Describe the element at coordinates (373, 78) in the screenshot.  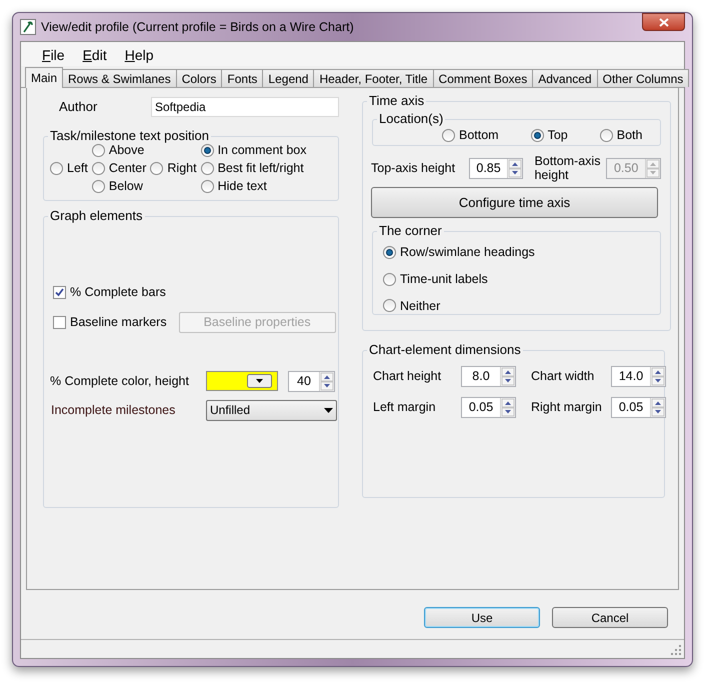
I see `tab: Header, Footer, Title` at that location.